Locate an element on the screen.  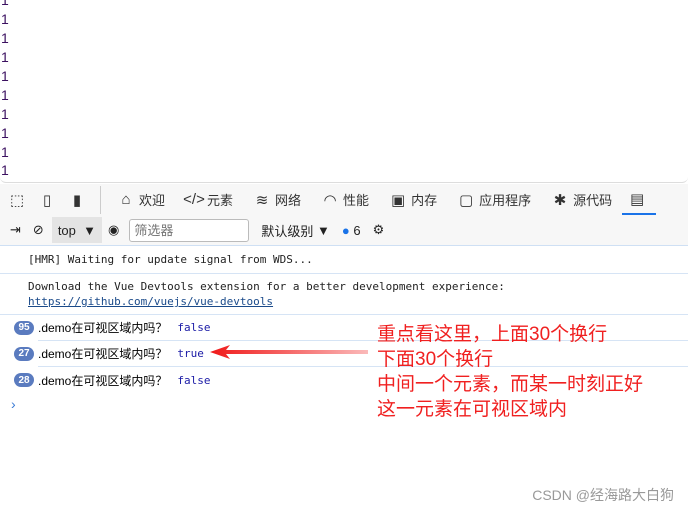
devtools-tabbar: ⬚ ▯ ▮ ⌂ 欢迎 </> 元素 ≋ 网络 ◠ 性能 ▣ 内存 ▢ 应用程序 ✱ 源代码 ▤ is located at coordinates (344, 199).